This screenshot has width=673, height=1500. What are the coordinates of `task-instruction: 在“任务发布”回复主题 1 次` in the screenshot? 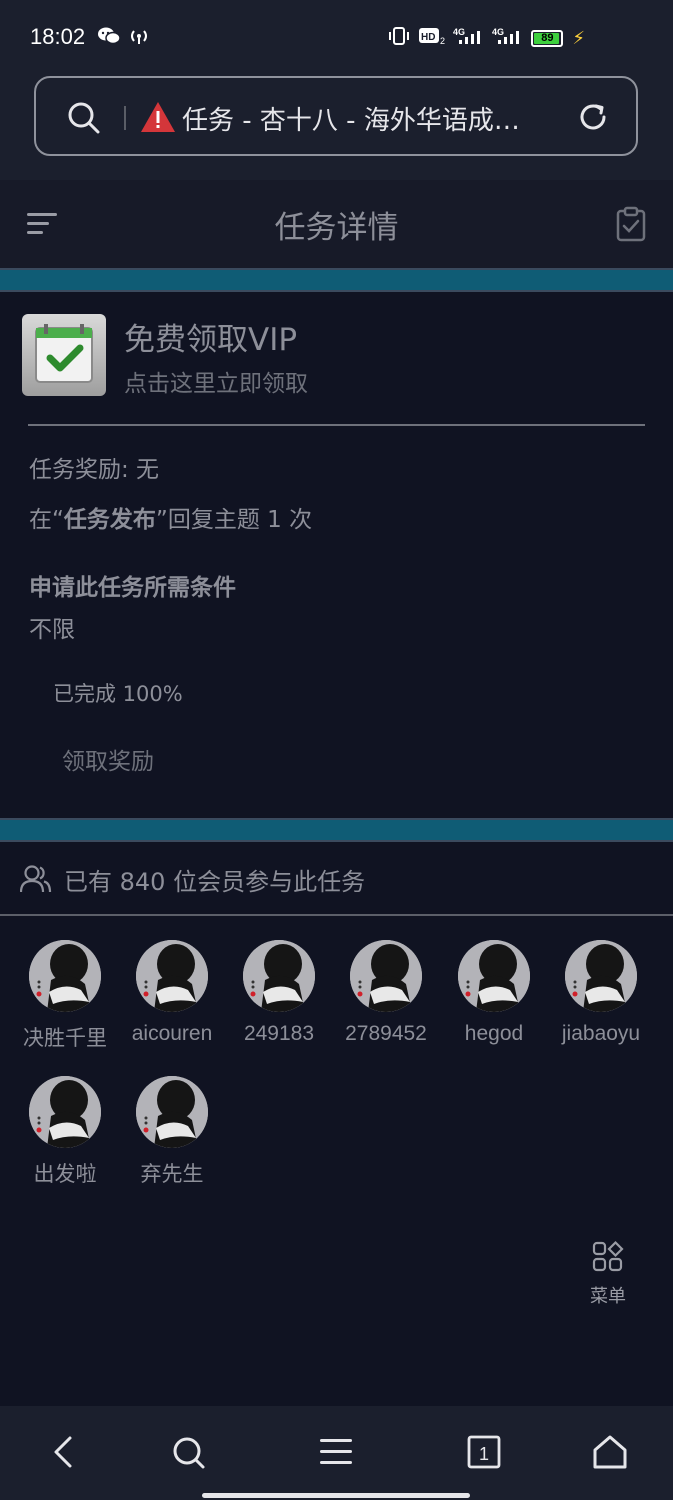 It's located at (170, 517).